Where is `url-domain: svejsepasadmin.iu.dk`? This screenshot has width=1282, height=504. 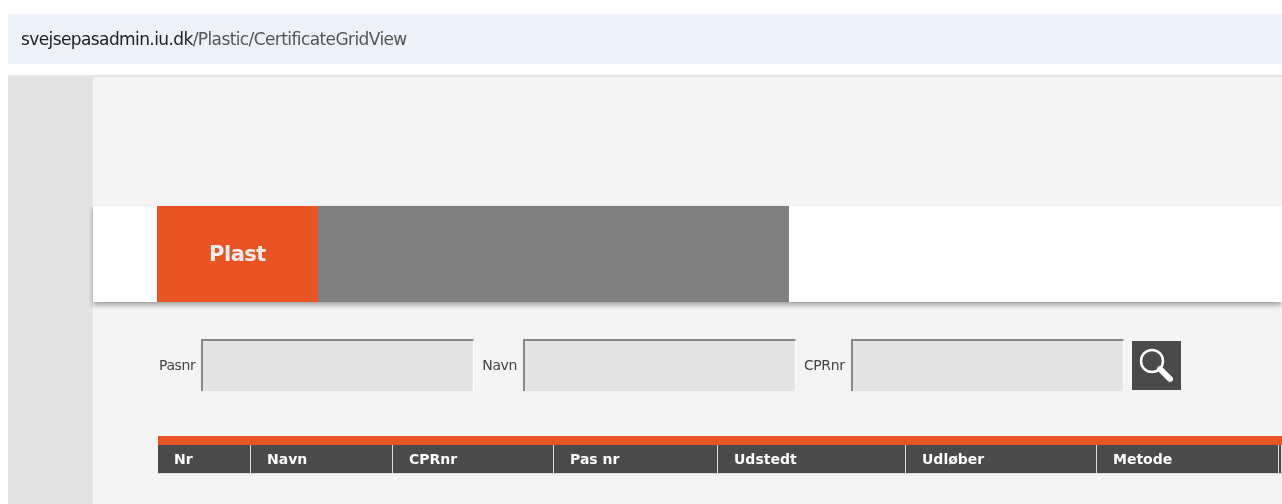 url-domain: svejsepasadmin.iu.dk is located at coordinates (107, 39).